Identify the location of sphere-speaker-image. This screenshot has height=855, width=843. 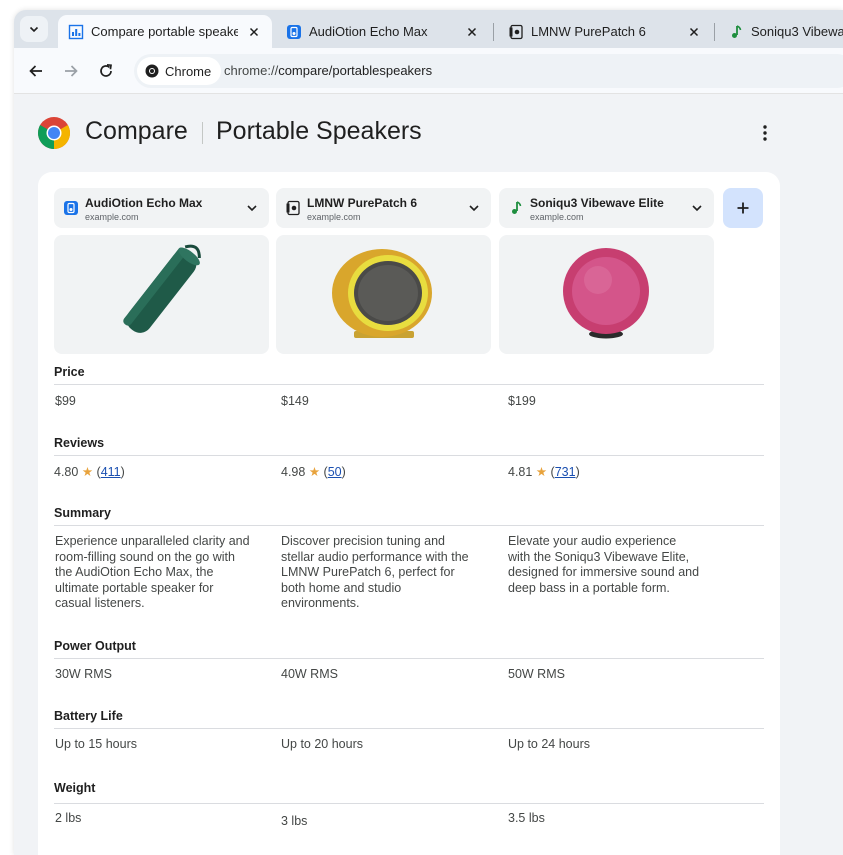
(606, 293).